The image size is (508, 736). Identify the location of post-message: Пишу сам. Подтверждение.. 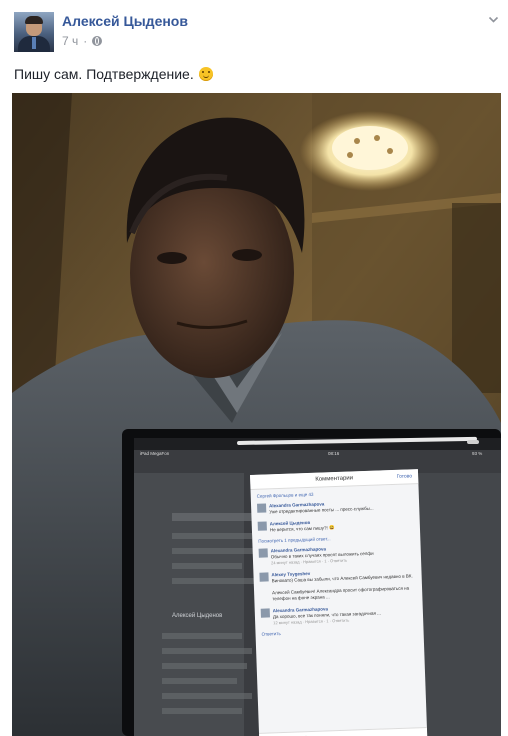
(104, 74).